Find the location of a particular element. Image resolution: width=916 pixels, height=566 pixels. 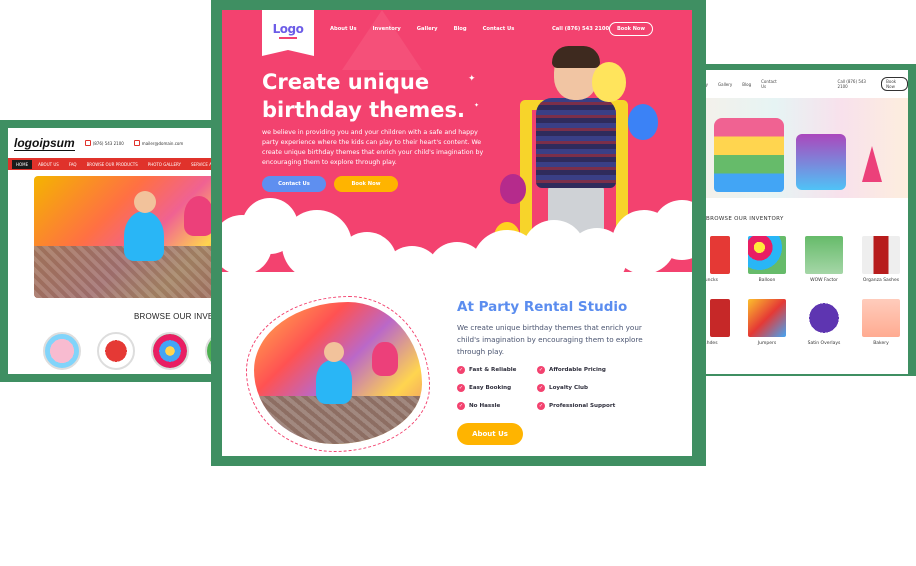

inventory-item: Balloon is located at coordinates (767, 259).